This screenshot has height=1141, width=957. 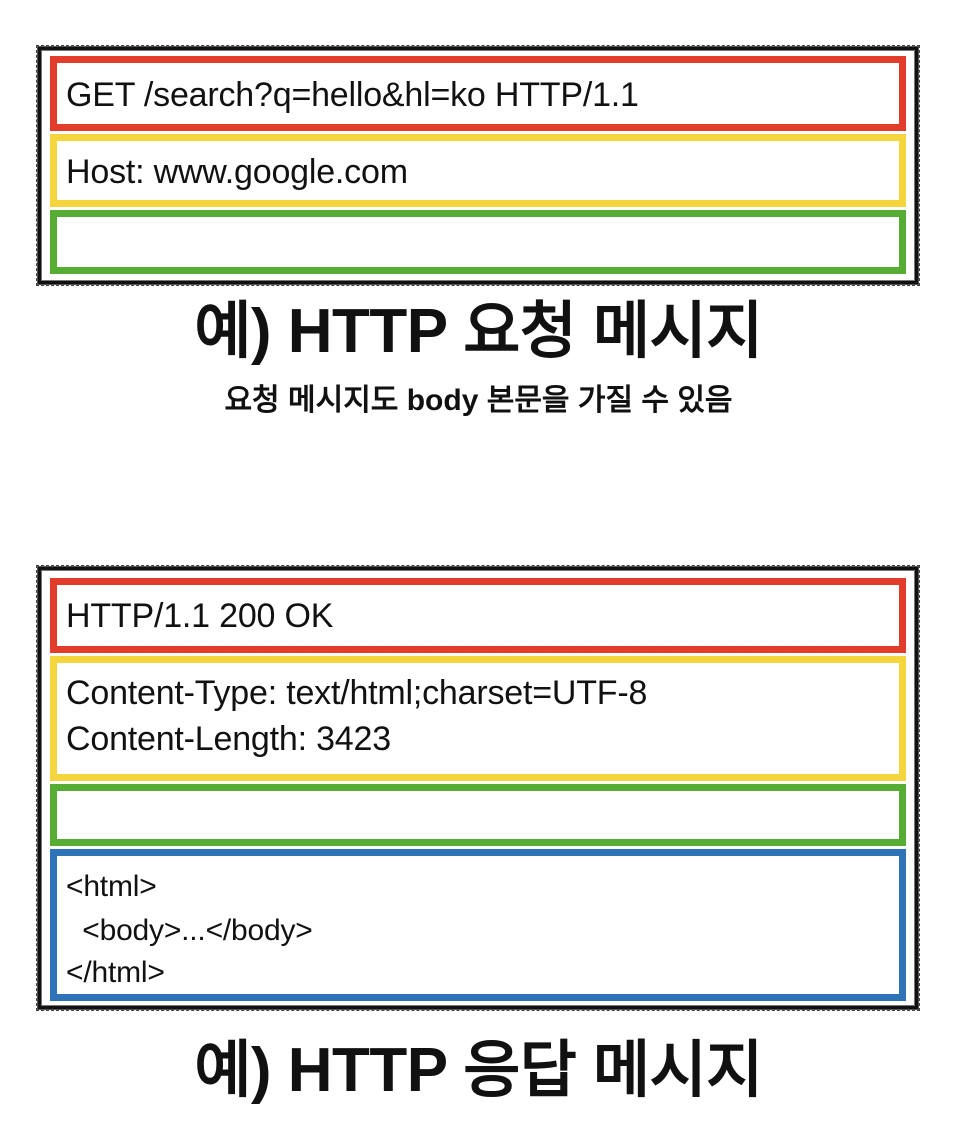 What do you see at coordinates (478, 1070) in the screenshot?
I see `response-caption: 예) HTTP 응답 메시지` at bounding box center [478, 1070].